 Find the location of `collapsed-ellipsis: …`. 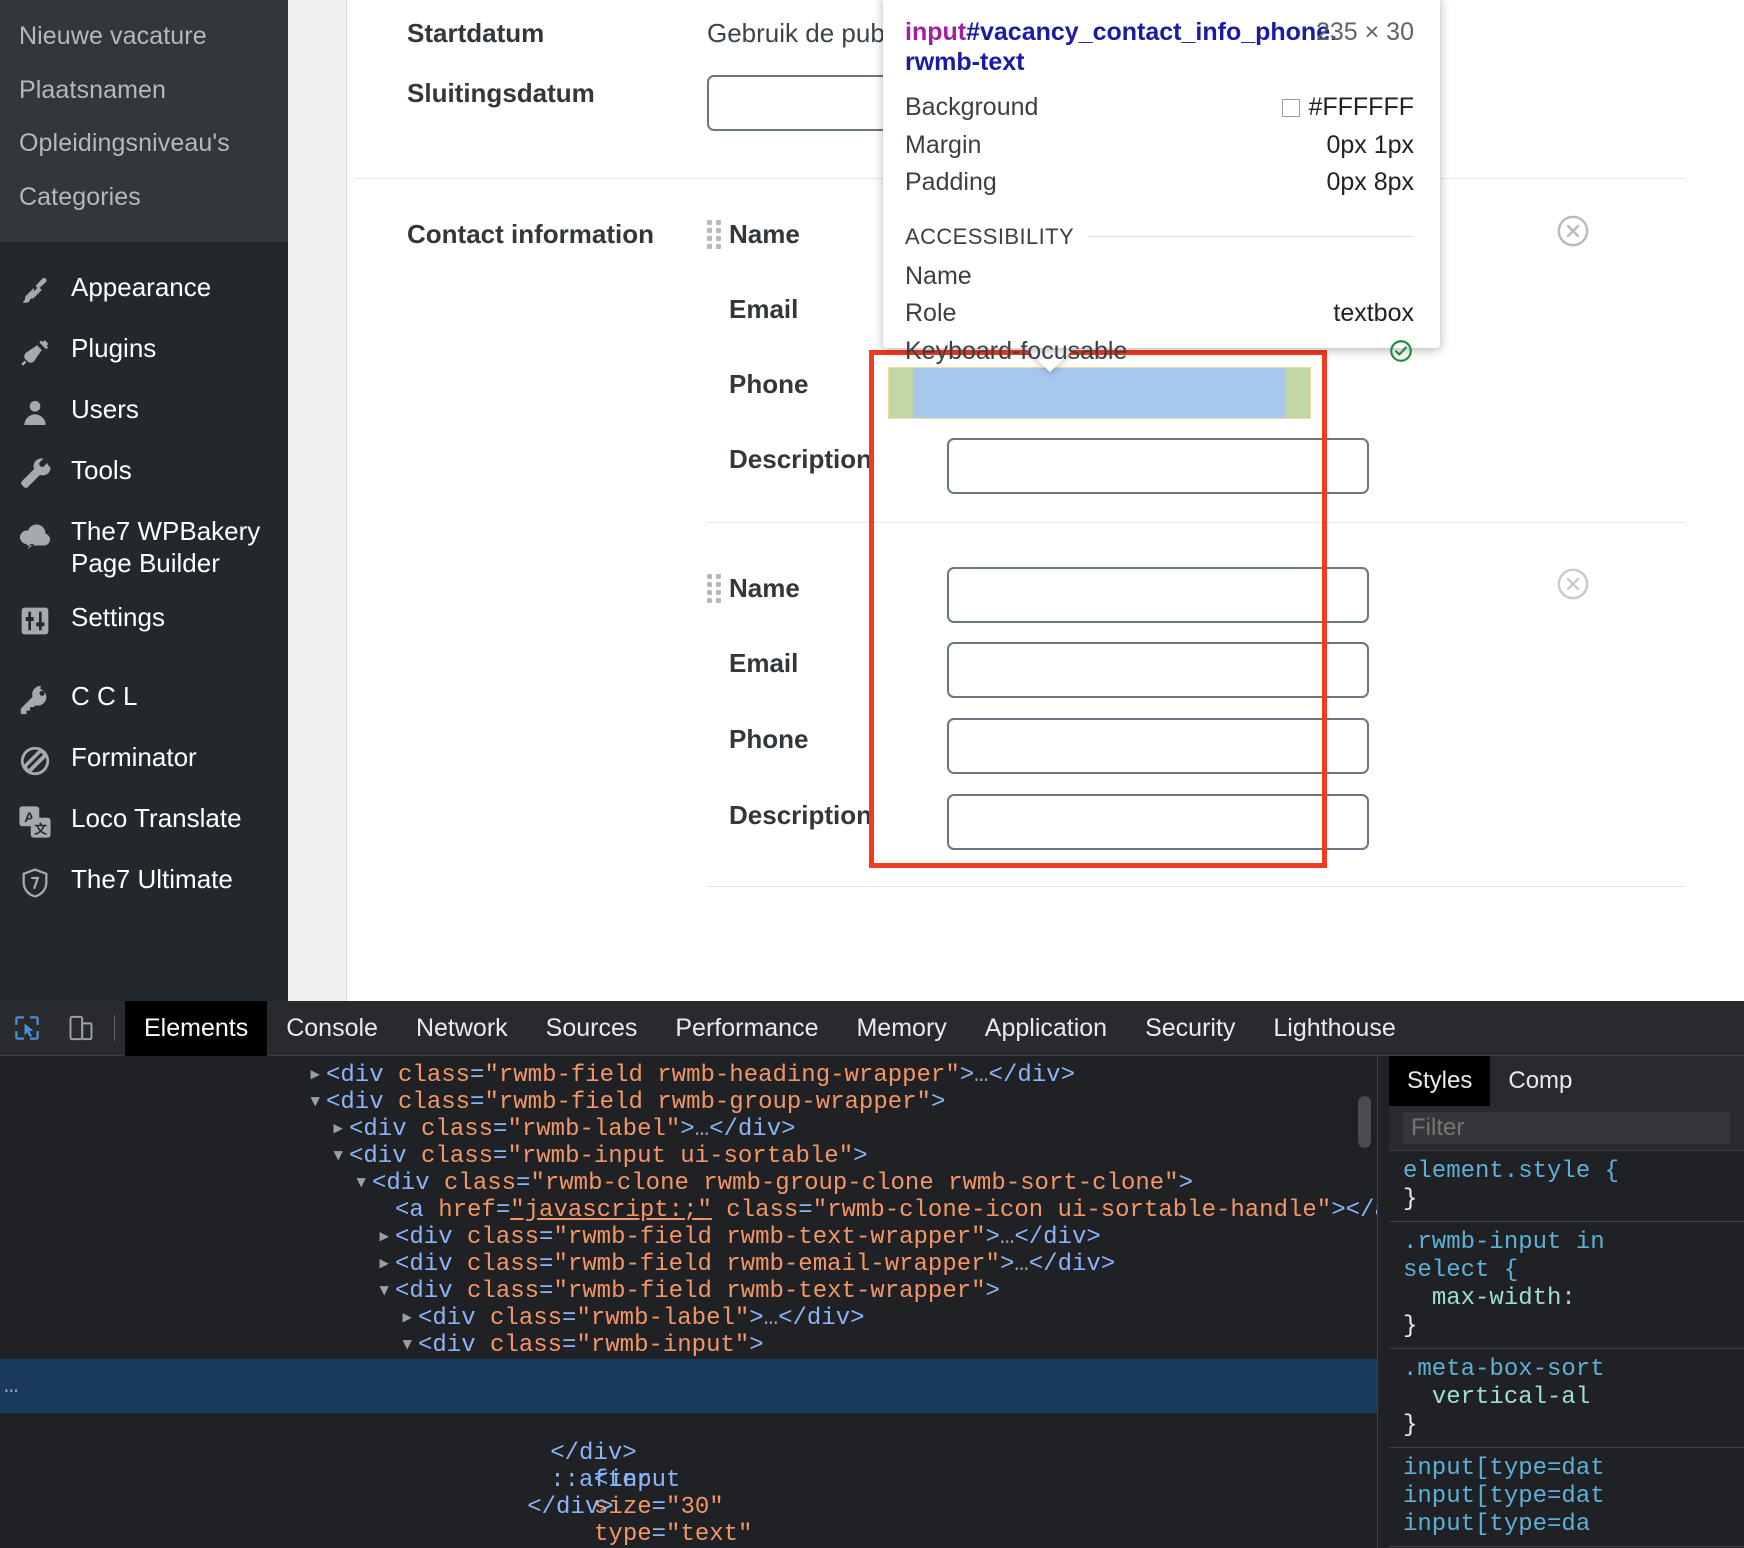

collapsed-ellipsis: … is located at coordinates (11, 1386).